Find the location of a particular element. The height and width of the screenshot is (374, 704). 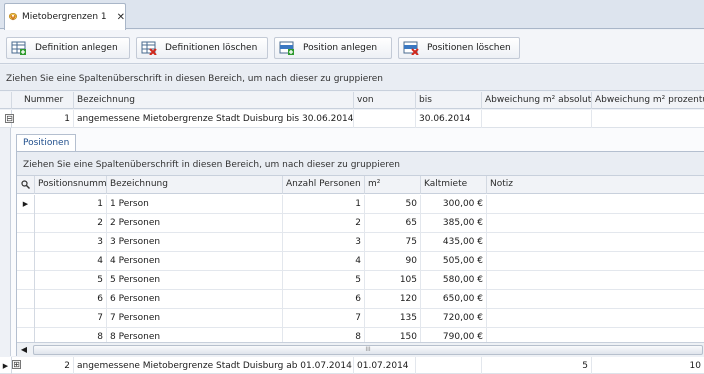

cell-m2: 105 is located at coordinates (393, 280).